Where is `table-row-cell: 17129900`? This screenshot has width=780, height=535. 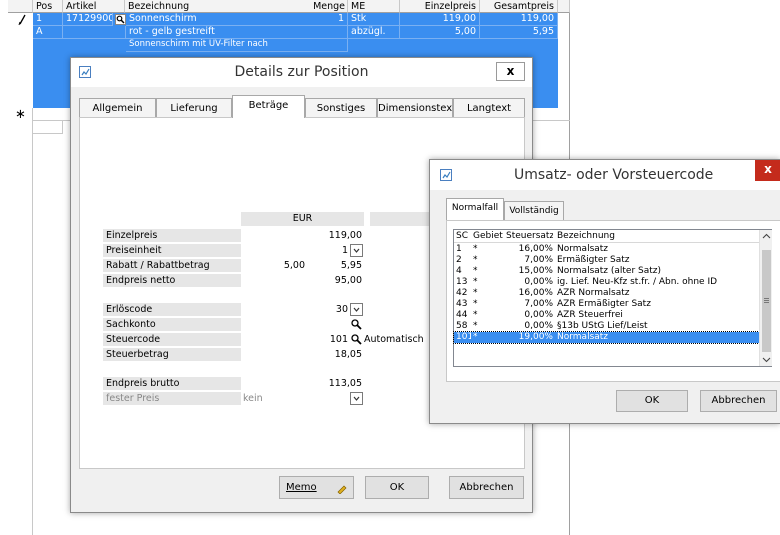 table-row-cell: 17129900 is located at coordinates (88, 19).